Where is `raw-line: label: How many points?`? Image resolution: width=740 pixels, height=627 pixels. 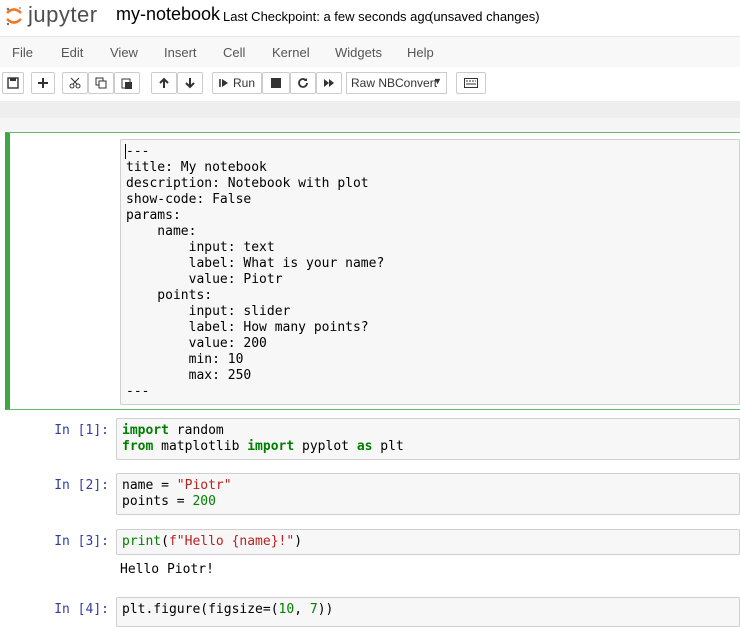 raw-line: label: How many points? is located at coordinates (247, 327).